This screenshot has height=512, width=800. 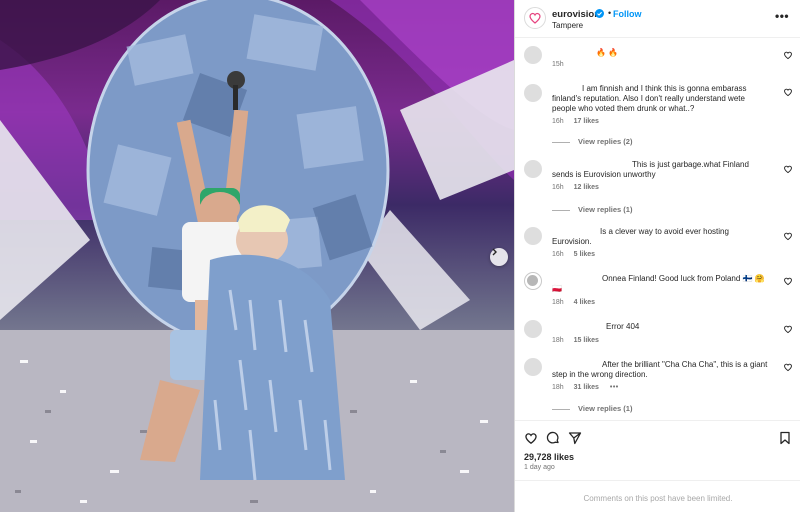 What do you see at coordinates (584, 302) in the screenshot?
I see `comment-likes: 4 likes` at bounding box center [584, 302].